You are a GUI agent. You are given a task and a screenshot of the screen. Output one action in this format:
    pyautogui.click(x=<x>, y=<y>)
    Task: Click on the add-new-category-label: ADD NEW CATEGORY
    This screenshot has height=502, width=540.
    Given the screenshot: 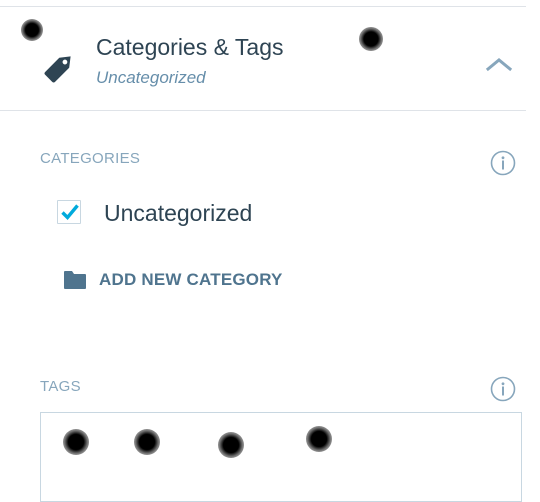 What is the action you would take?
    pyautogui.click(x=191, y=279)
    